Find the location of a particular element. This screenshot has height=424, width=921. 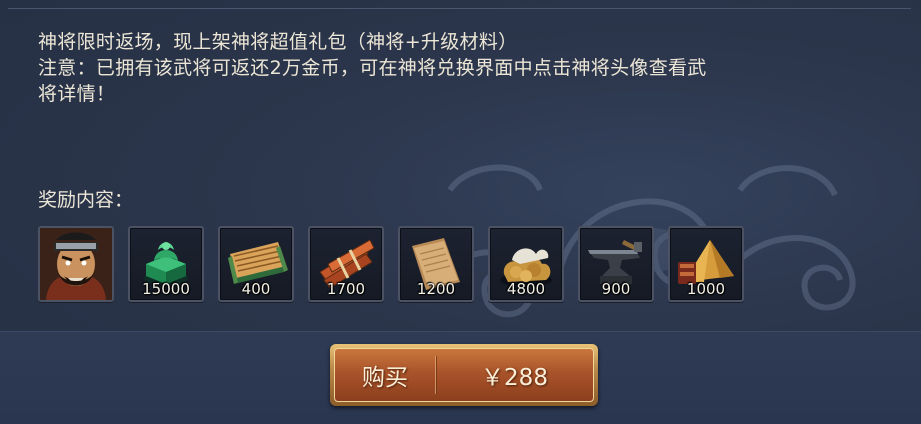

reward-item-general is located at coordinates (76, 264).